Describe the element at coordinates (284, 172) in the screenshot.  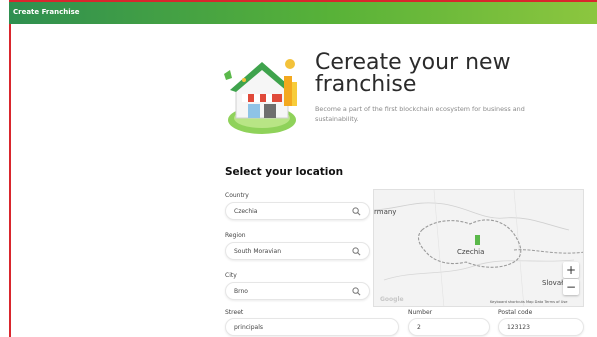
I see `section-title: Select your location` at that location.